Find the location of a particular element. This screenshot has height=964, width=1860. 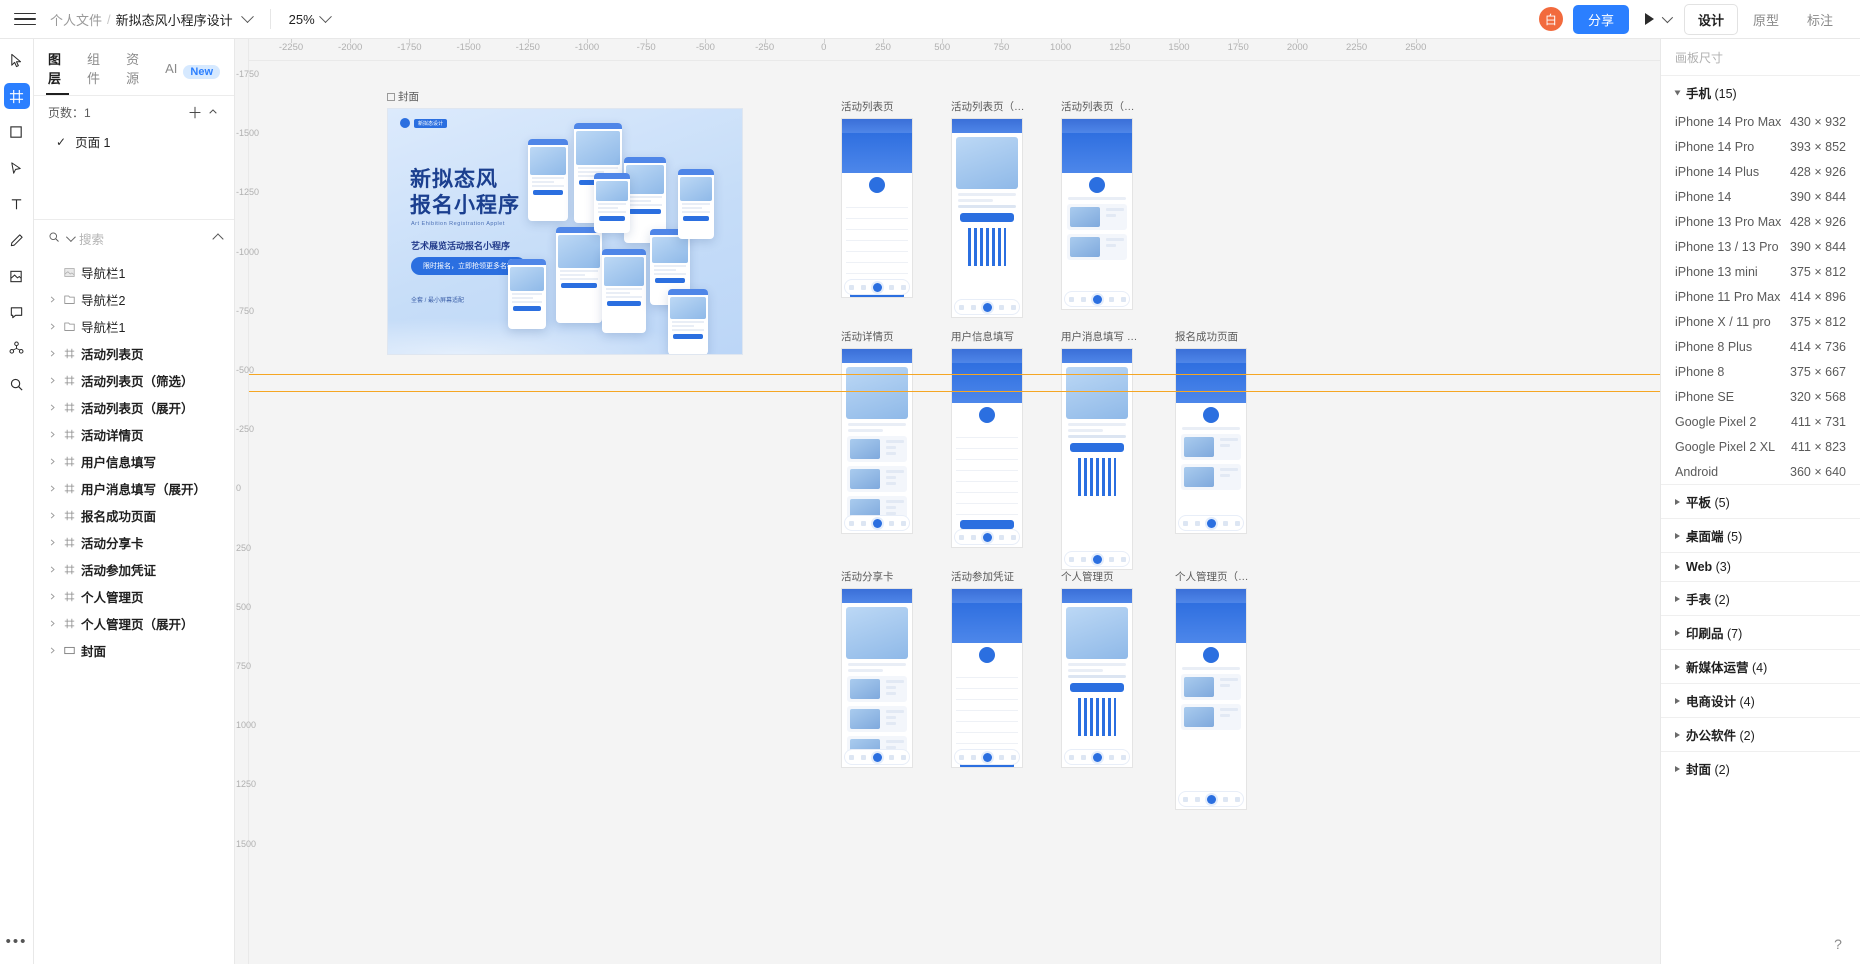

layer-row: 导航栏2 is located at coordinates (134, 299).